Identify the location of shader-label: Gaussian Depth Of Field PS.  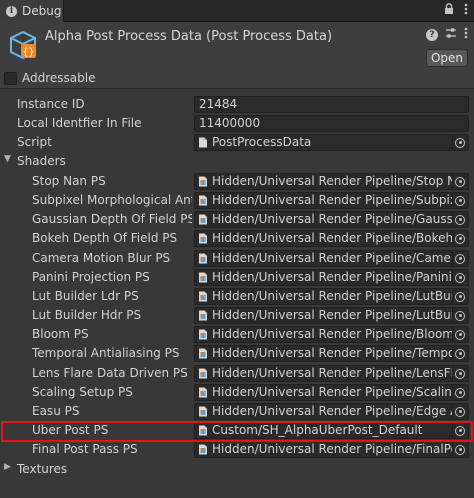
(112, 219).